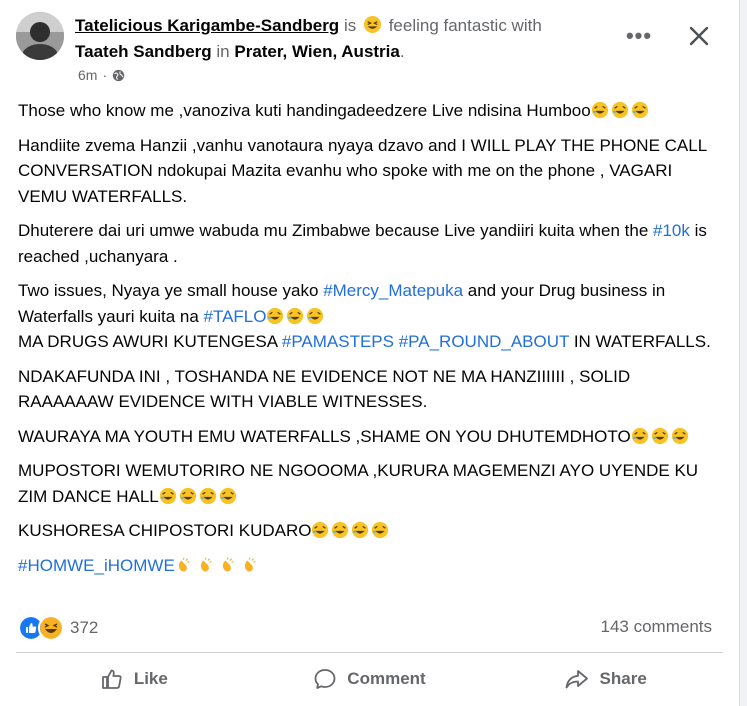 The height and width of the screenshot is (706, 747). What do you see at coordinates (171, 290) in the screenshot?
I see `paragraph-4-text-a: Two issues, Nyaya ye small house yako` at bounding box center [171, 290].